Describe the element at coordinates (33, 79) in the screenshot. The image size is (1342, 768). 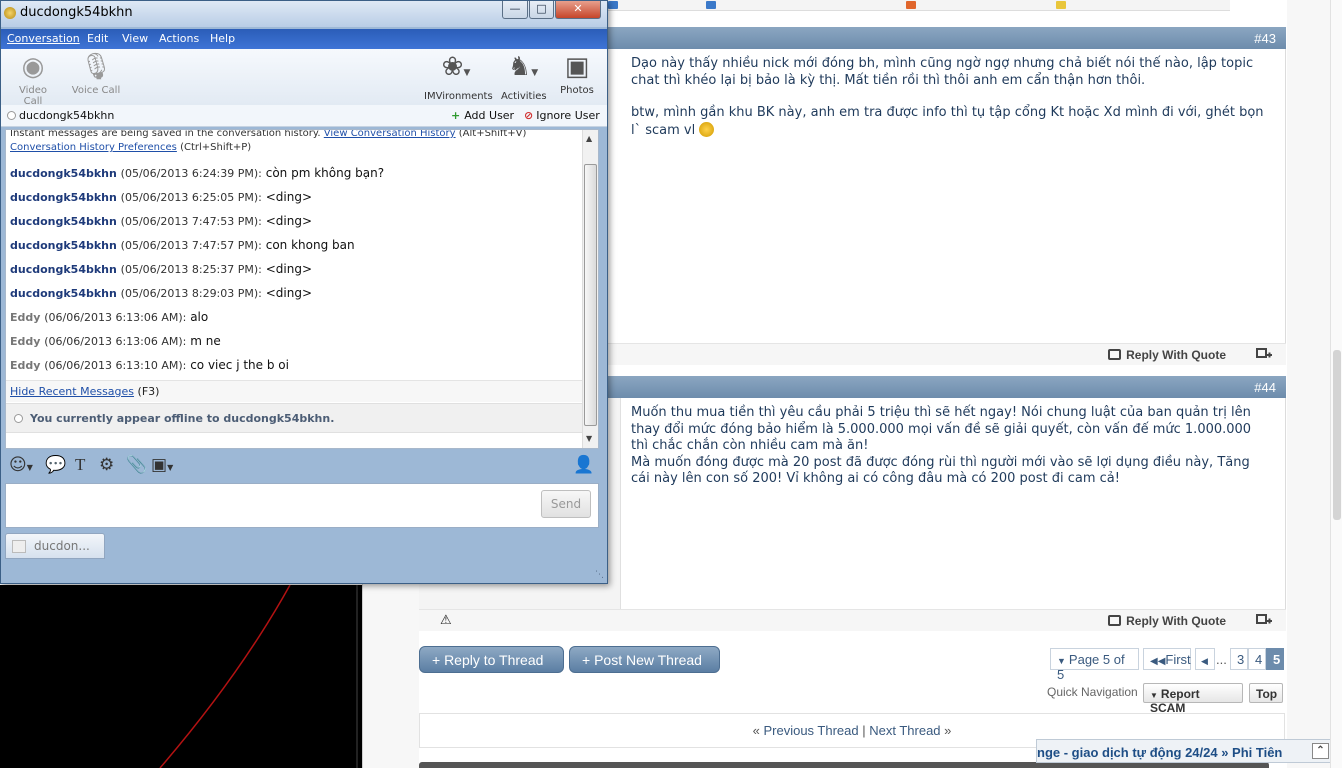
I see `video-call-button: ◉ Video Call` at that location.